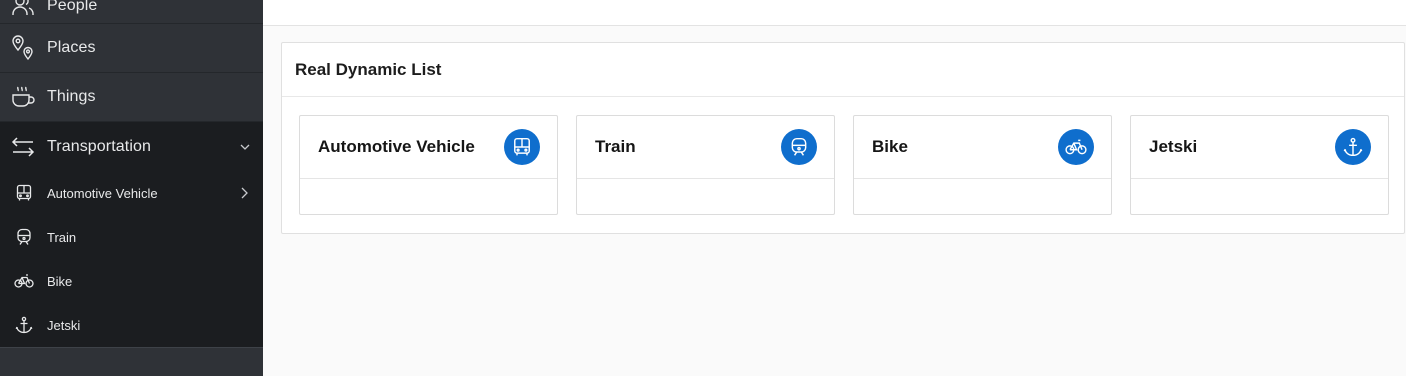  I want to click on sidebar-item-places: Places, so click(131, 48).